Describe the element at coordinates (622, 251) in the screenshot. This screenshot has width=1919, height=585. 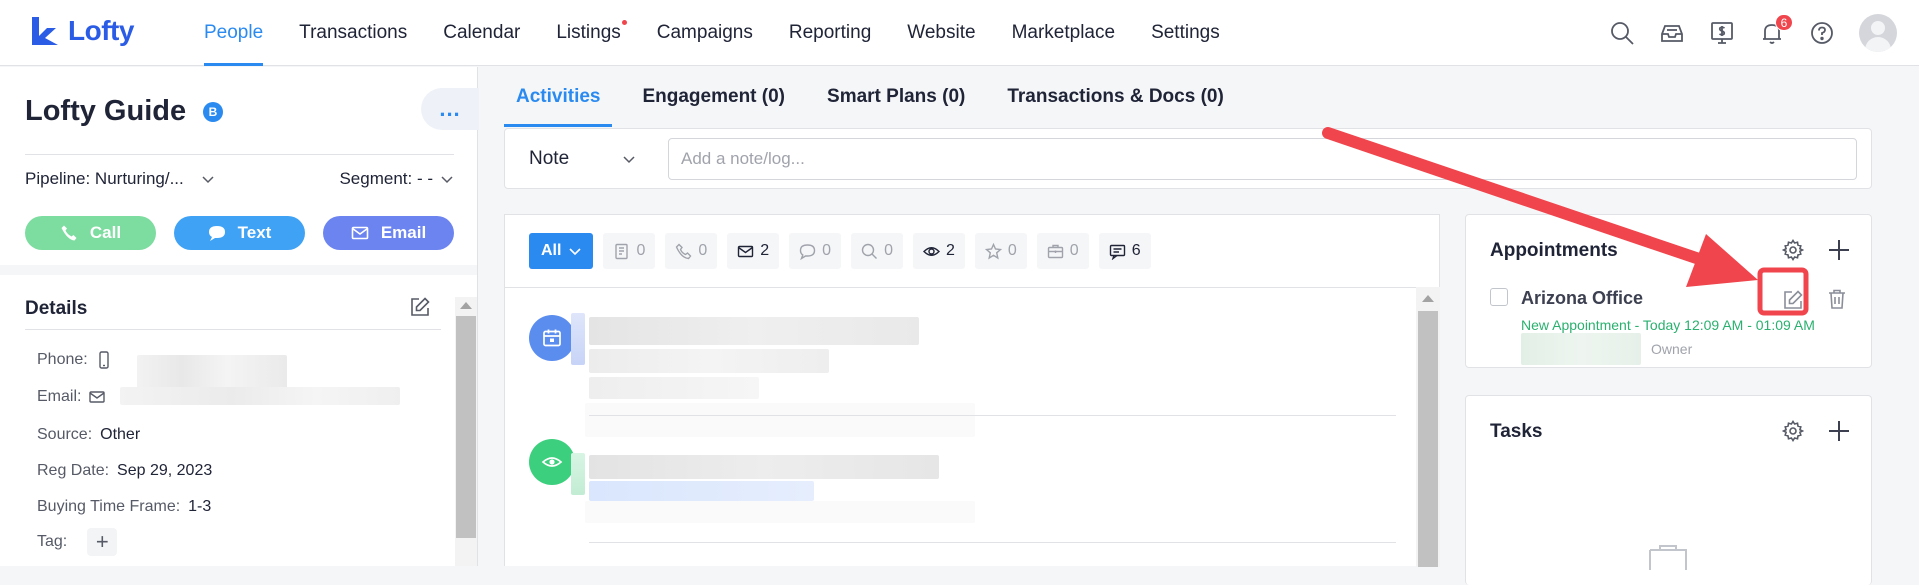
I see `note-icon` at that location.